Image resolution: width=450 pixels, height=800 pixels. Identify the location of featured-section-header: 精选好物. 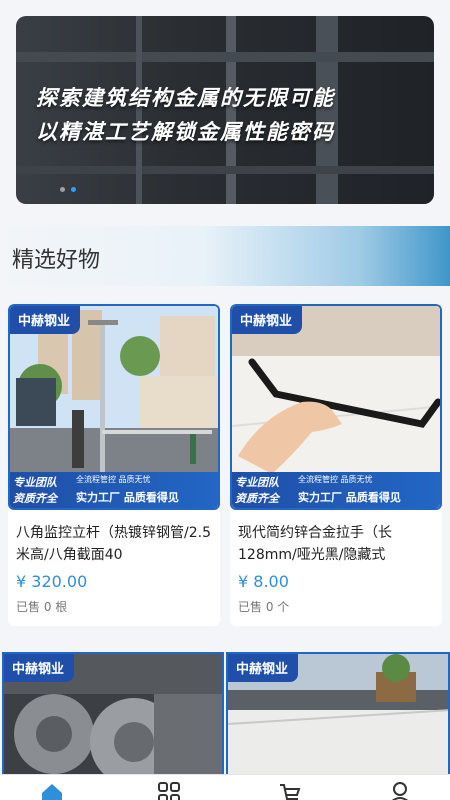
(225, 256).